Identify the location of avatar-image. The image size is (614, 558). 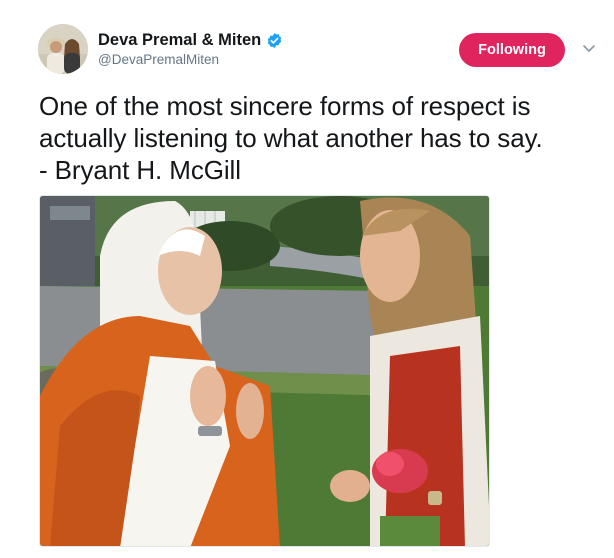
(63, 49).